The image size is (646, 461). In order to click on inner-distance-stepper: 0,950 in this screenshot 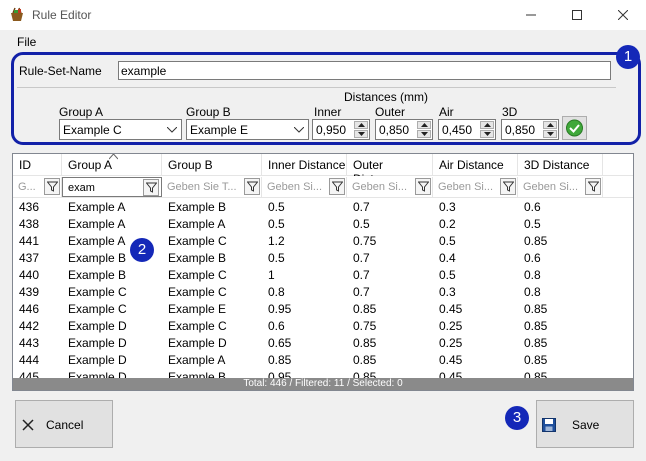, I will do `click(341, 129)`.